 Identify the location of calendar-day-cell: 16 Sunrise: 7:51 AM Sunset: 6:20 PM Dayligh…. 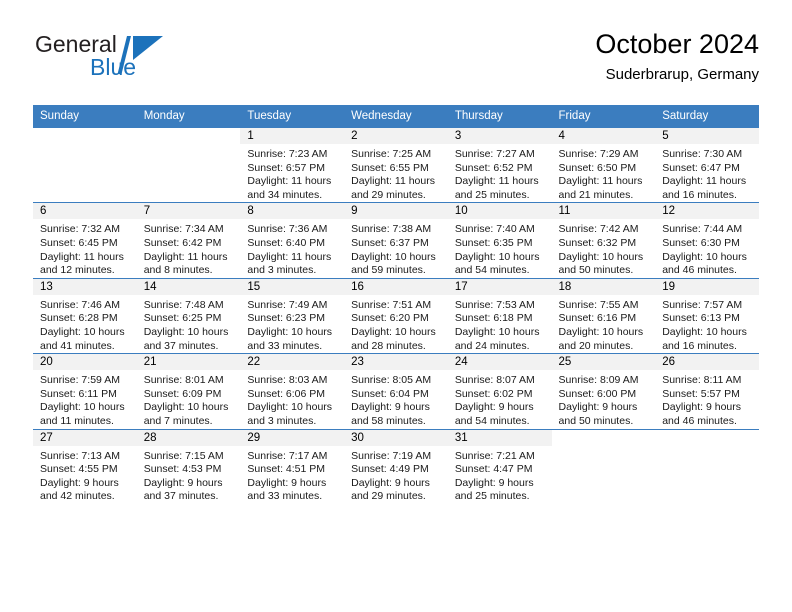
(396, 315).